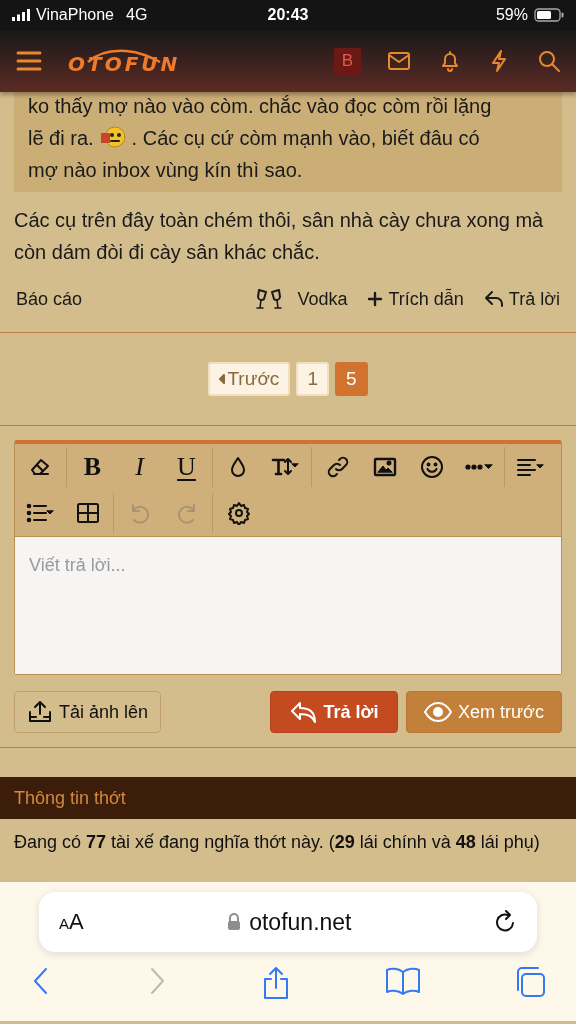 Image resolution: width=576 pixels, height=1024 pixels. What do you see at coordinates (222, 379) in the screenshot?
I see `caret-icon` at bounding box center [222, 379].